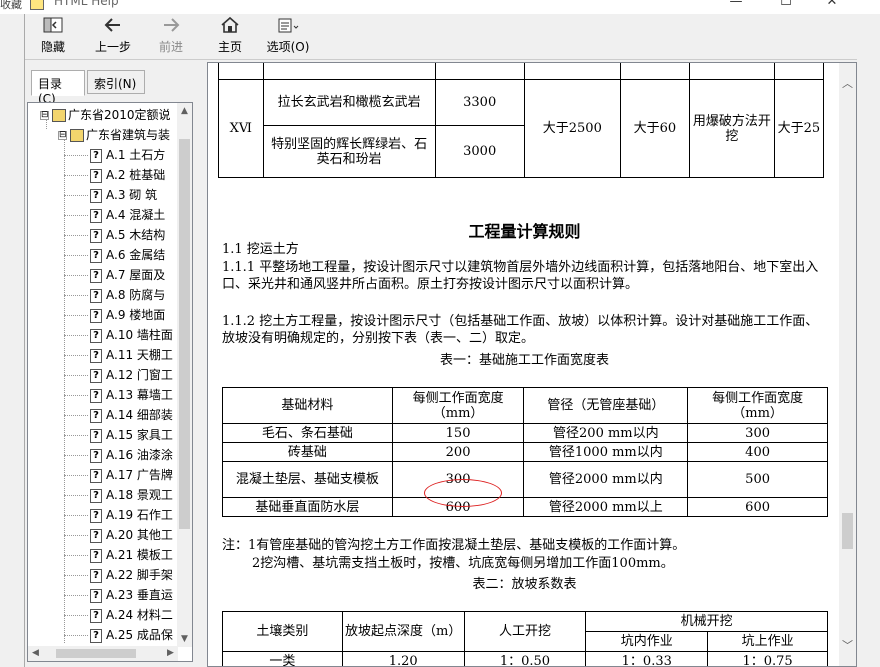  What do you see at coordinates (524, 360) in the screenshot?
I see `table1-caption: 表一：基础施工工作面宽度表` at bounding box center [524, 360].